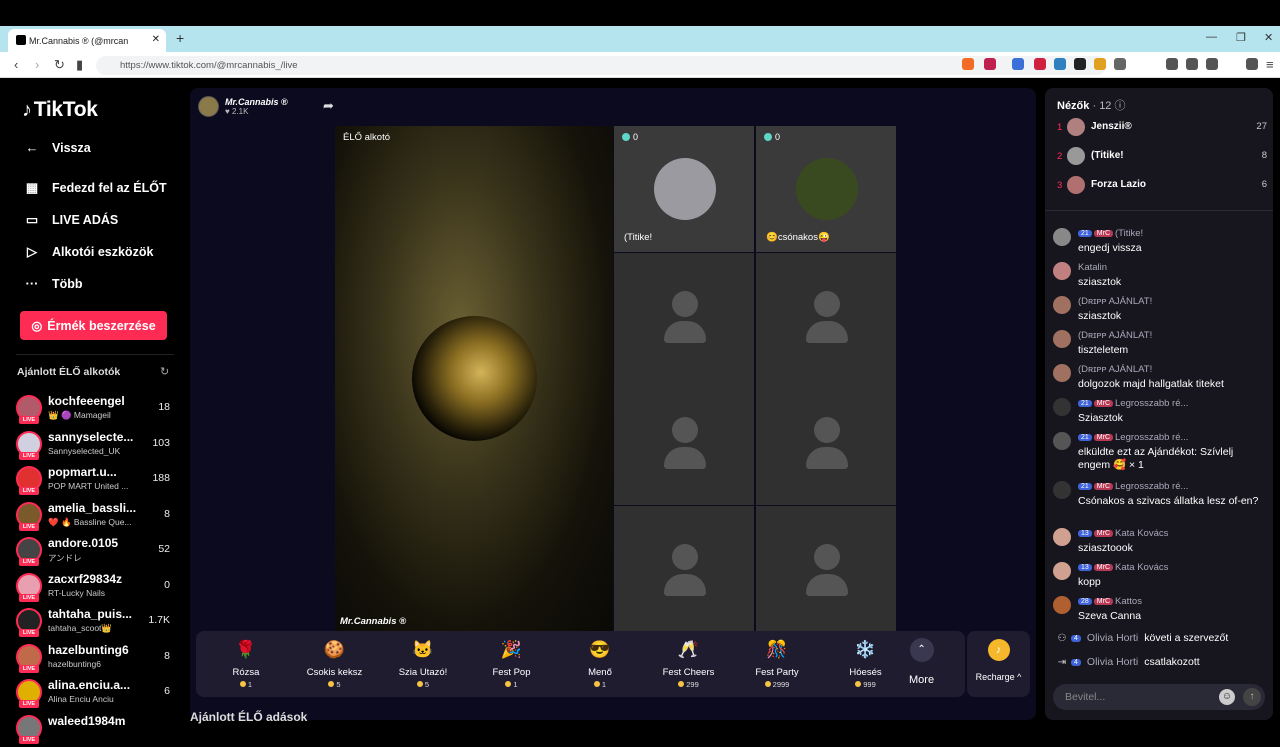  Describe the element at coordinates (335, 666) in the screenshot. I see `gift-item: 🍪 Csokis keksz 5` at that location.